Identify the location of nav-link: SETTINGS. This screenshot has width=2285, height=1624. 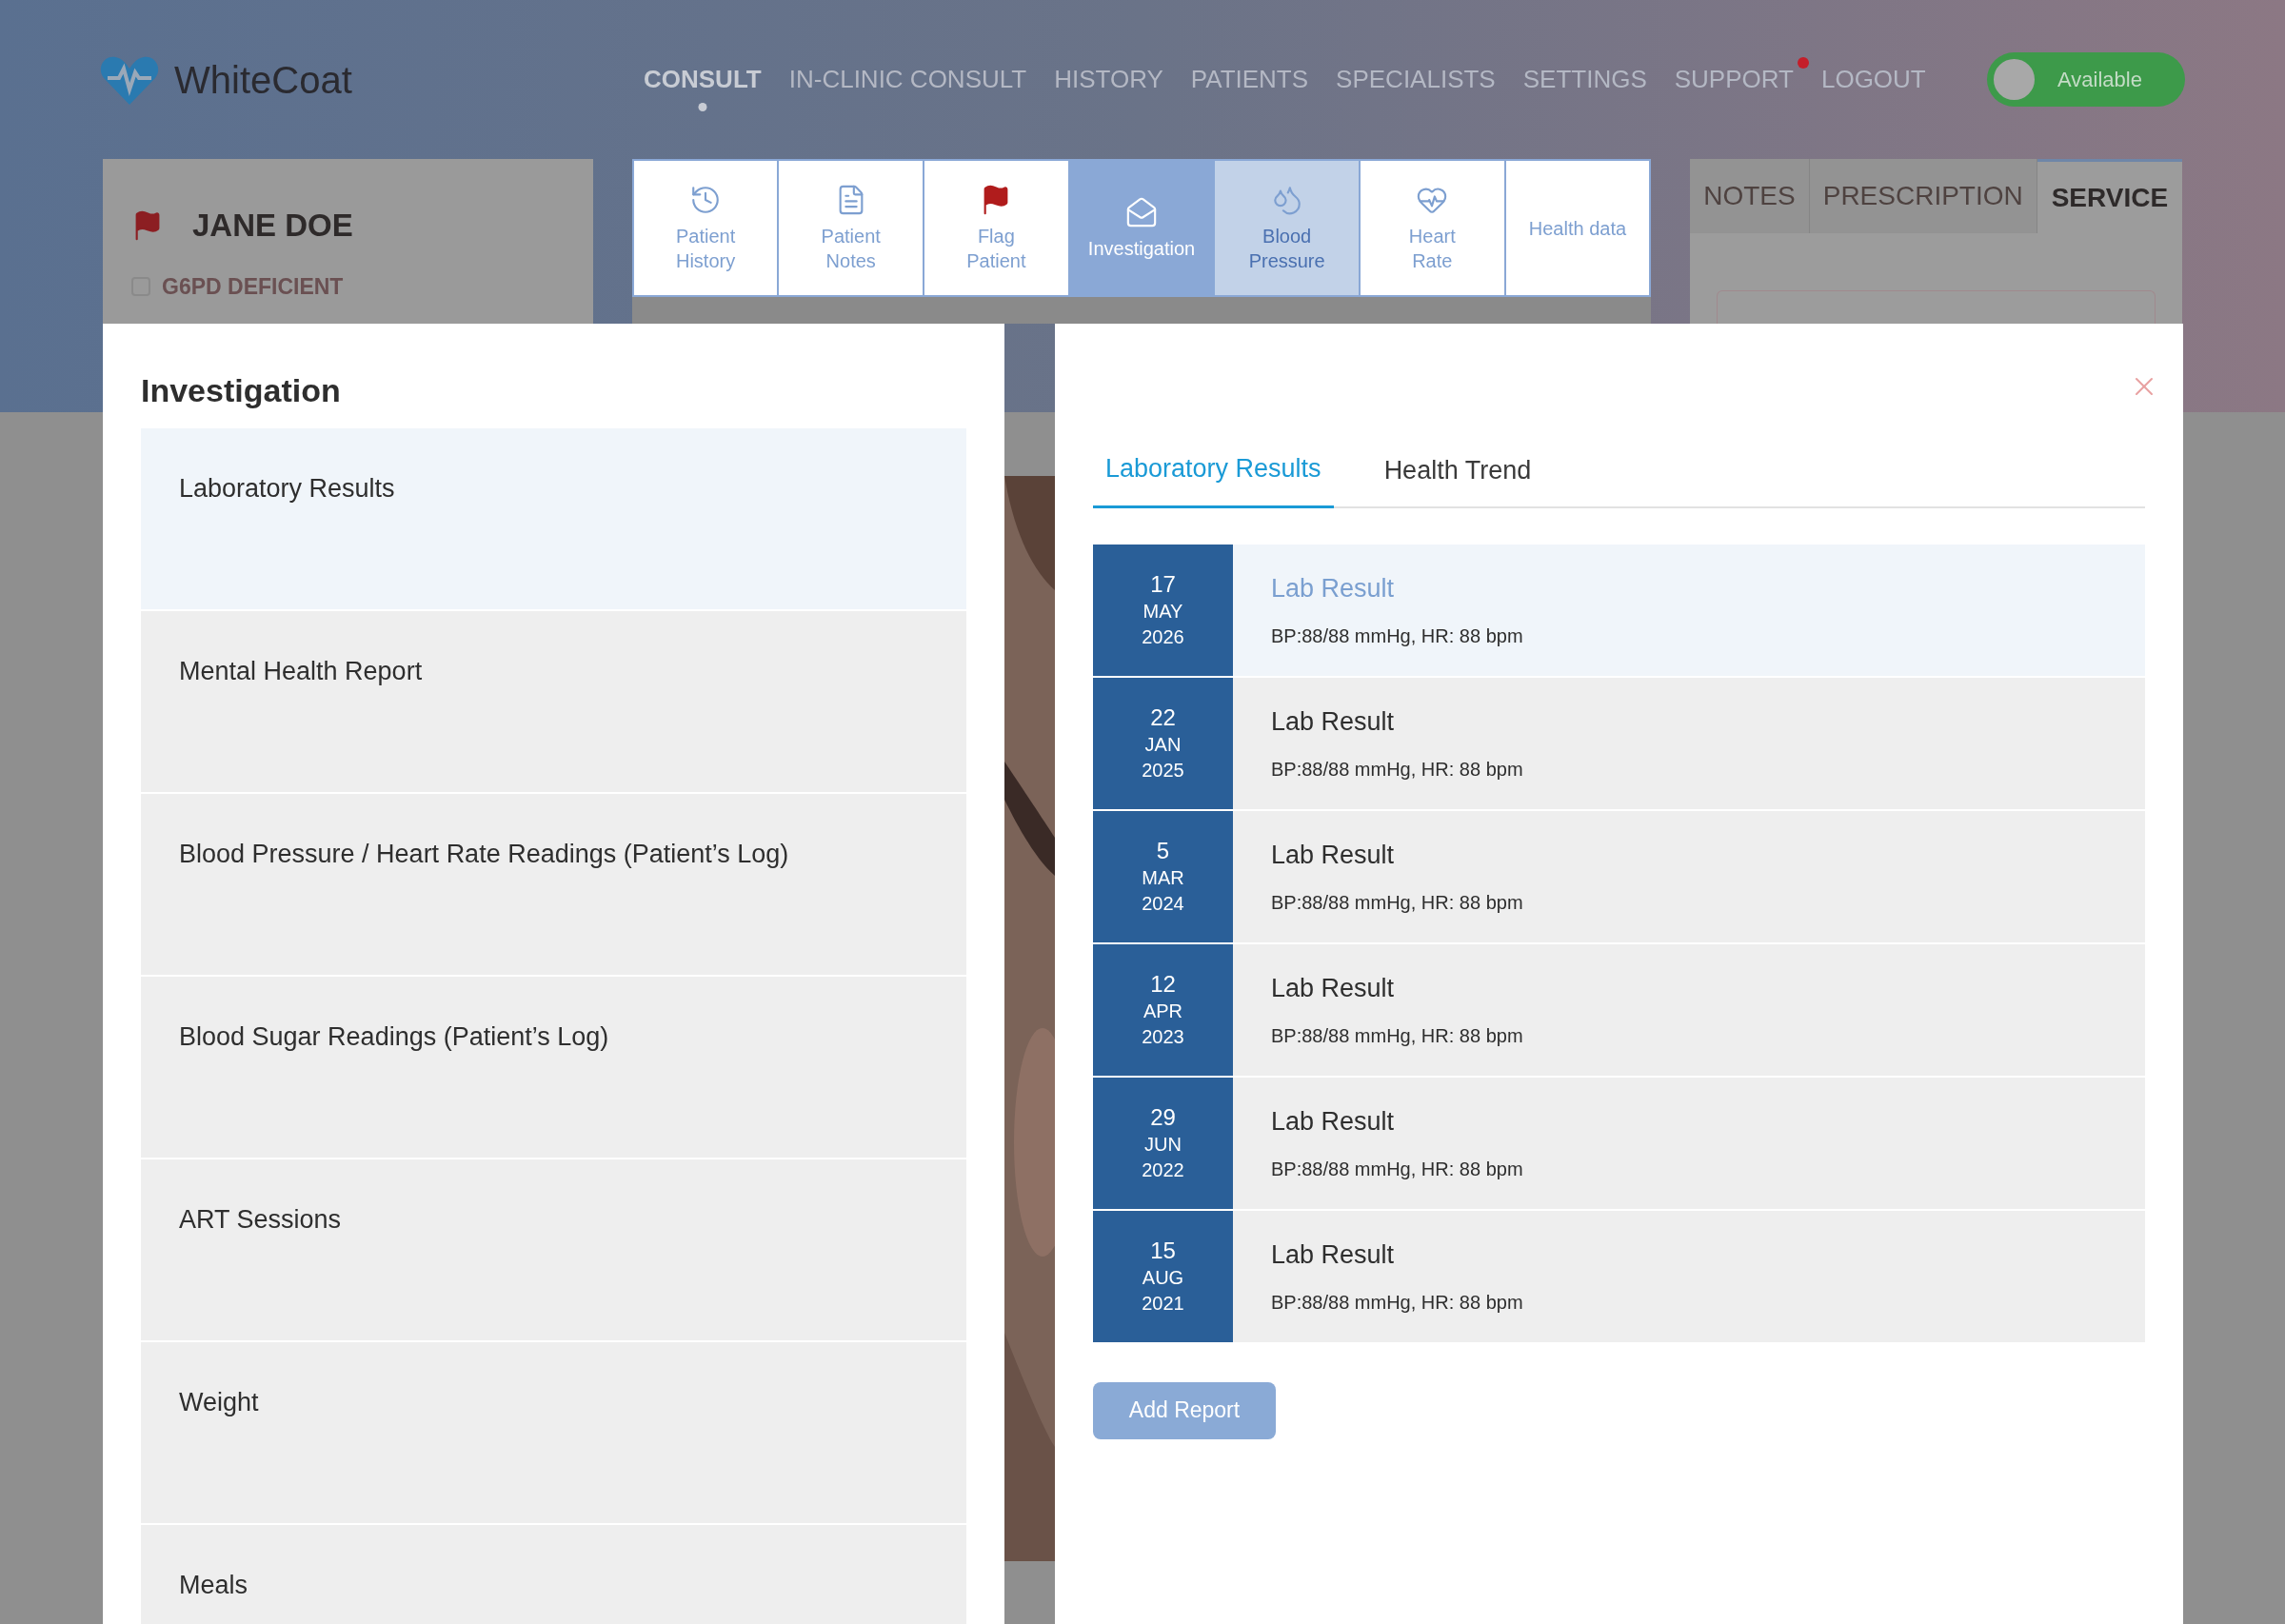
(1584, 79).